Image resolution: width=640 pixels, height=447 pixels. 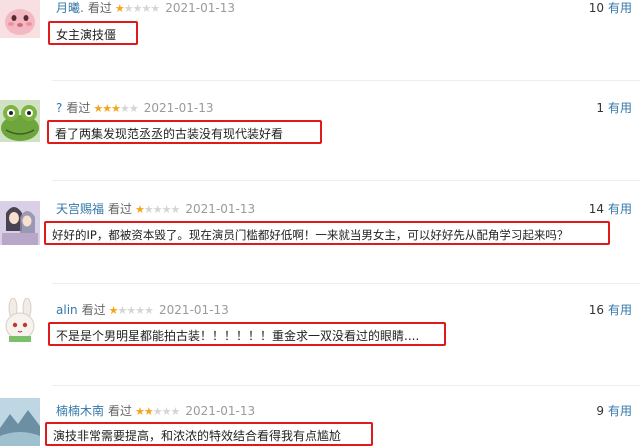 What do you see at coordinates (600, 108) in the screenshot?
I see `vote-count: 1` at bounding box center [600, 108].